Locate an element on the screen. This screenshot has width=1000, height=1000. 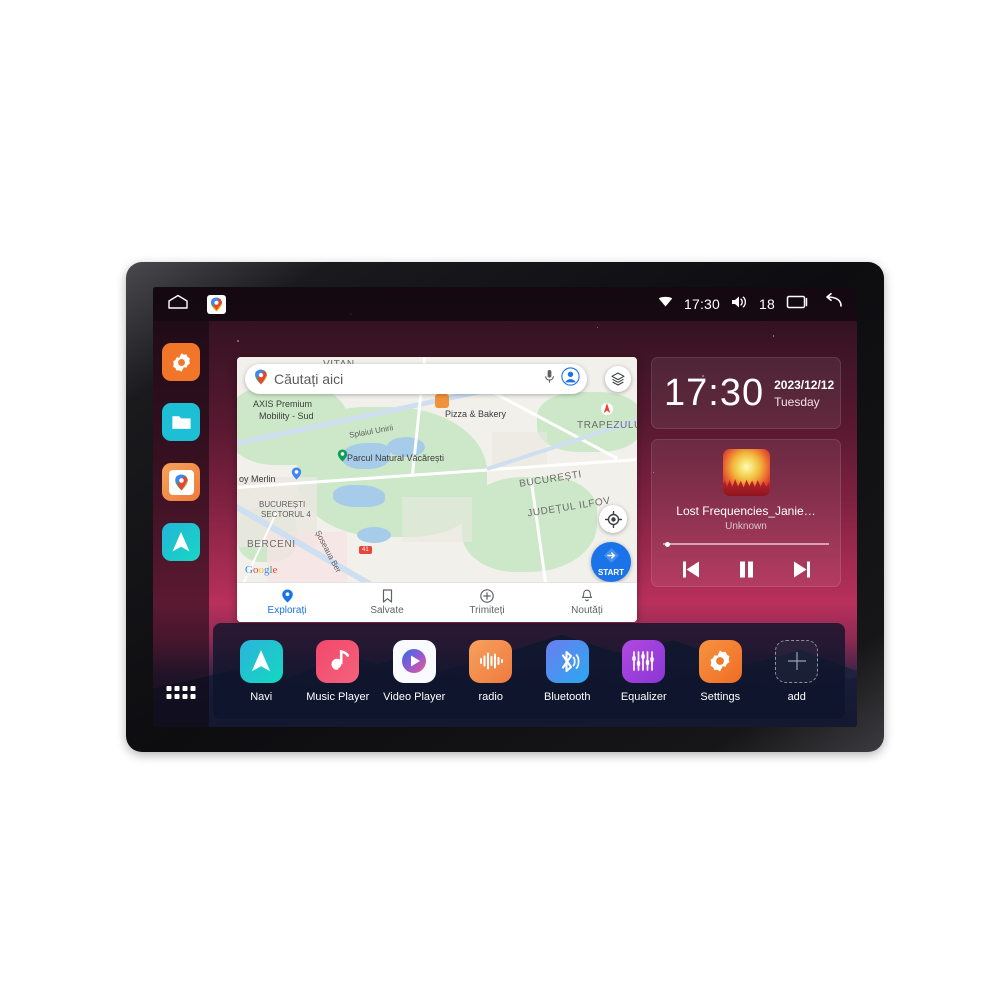
dock-label: Settings is located at coordinates (720, 696).